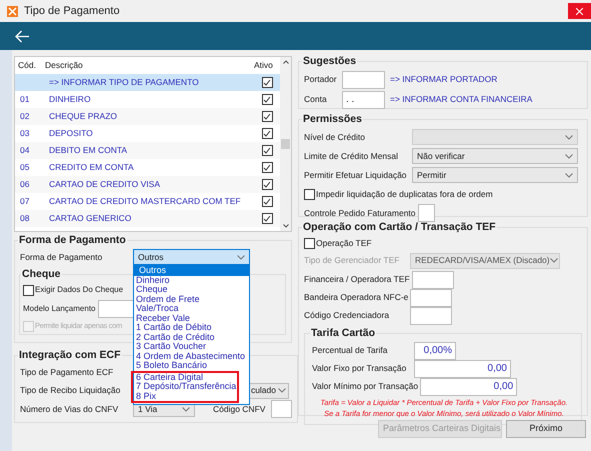 The height and width of the screenshot is (451, 591). What do you see at coordinates (191, 290) in the screenshot?
I see `dropdown-option: Cheque` at bounding box center [191, 290].